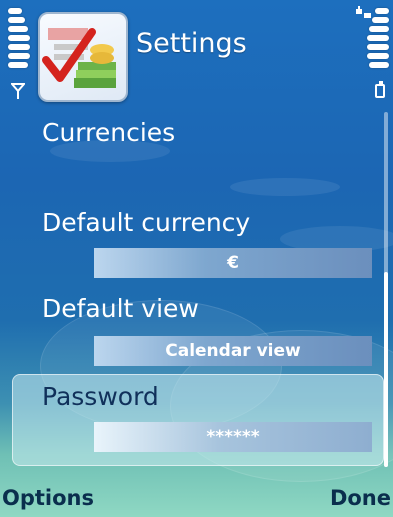 The image size is (393, 517). What do you see at coordinates (285, 187) in the screenshot?
I see `background-streak` at bounding box center [285, 187].